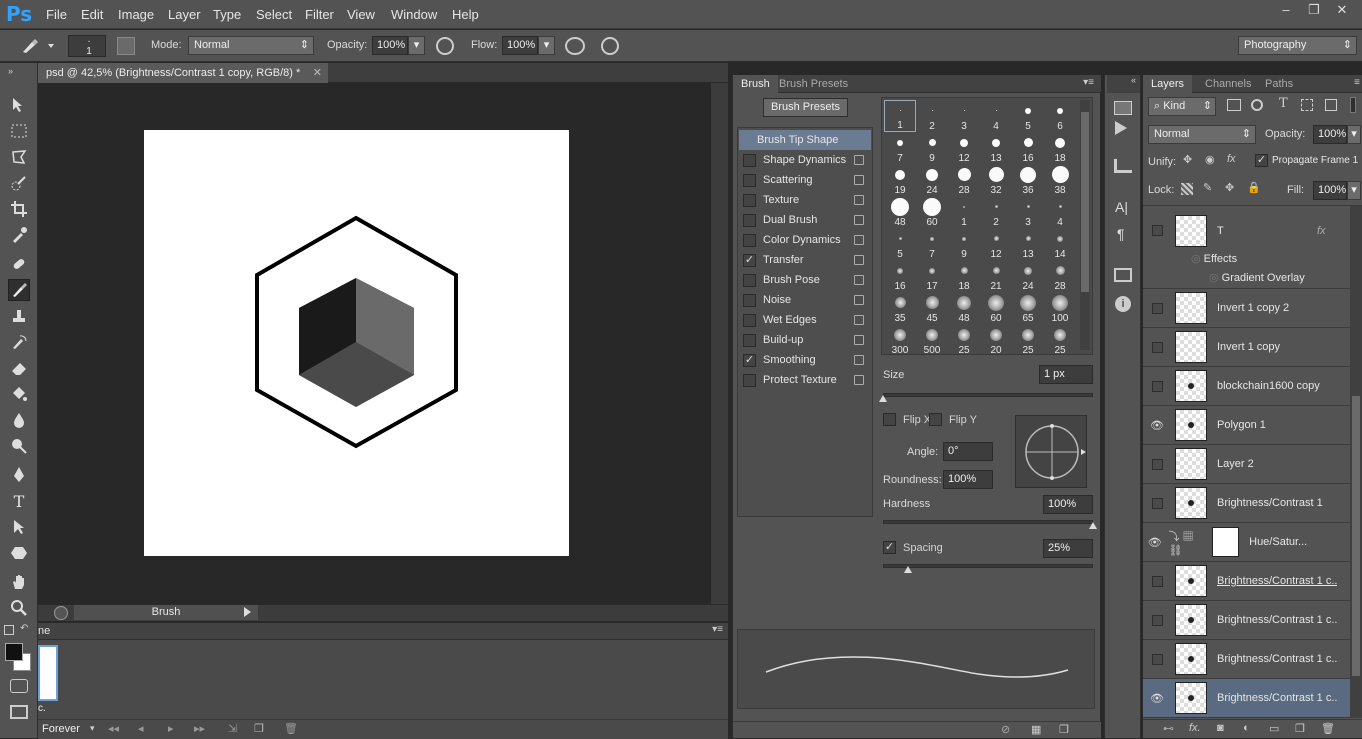  I want to click on spacing-input: 25%, so click(1068, 548).